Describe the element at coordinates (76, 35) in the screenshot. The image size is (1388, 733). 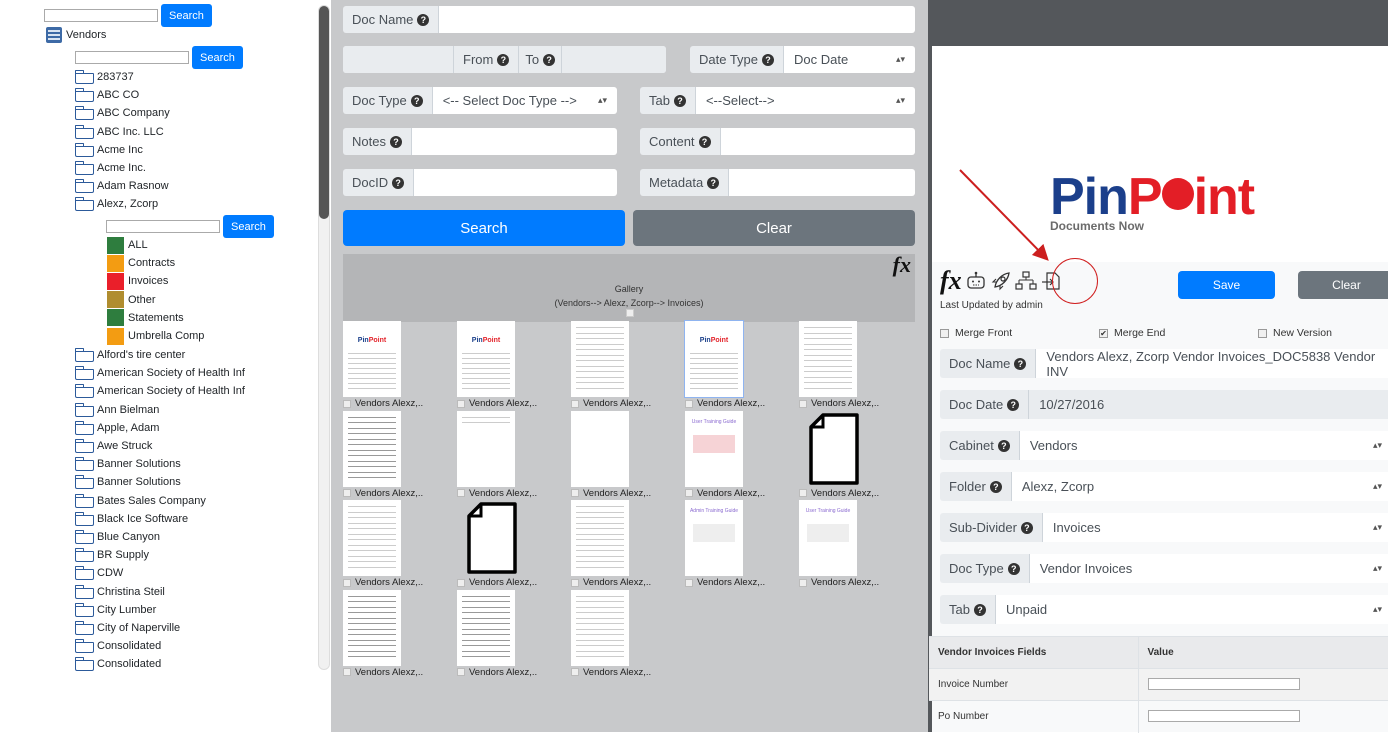
I see `cabinet-vendors: Vendors` at that location.